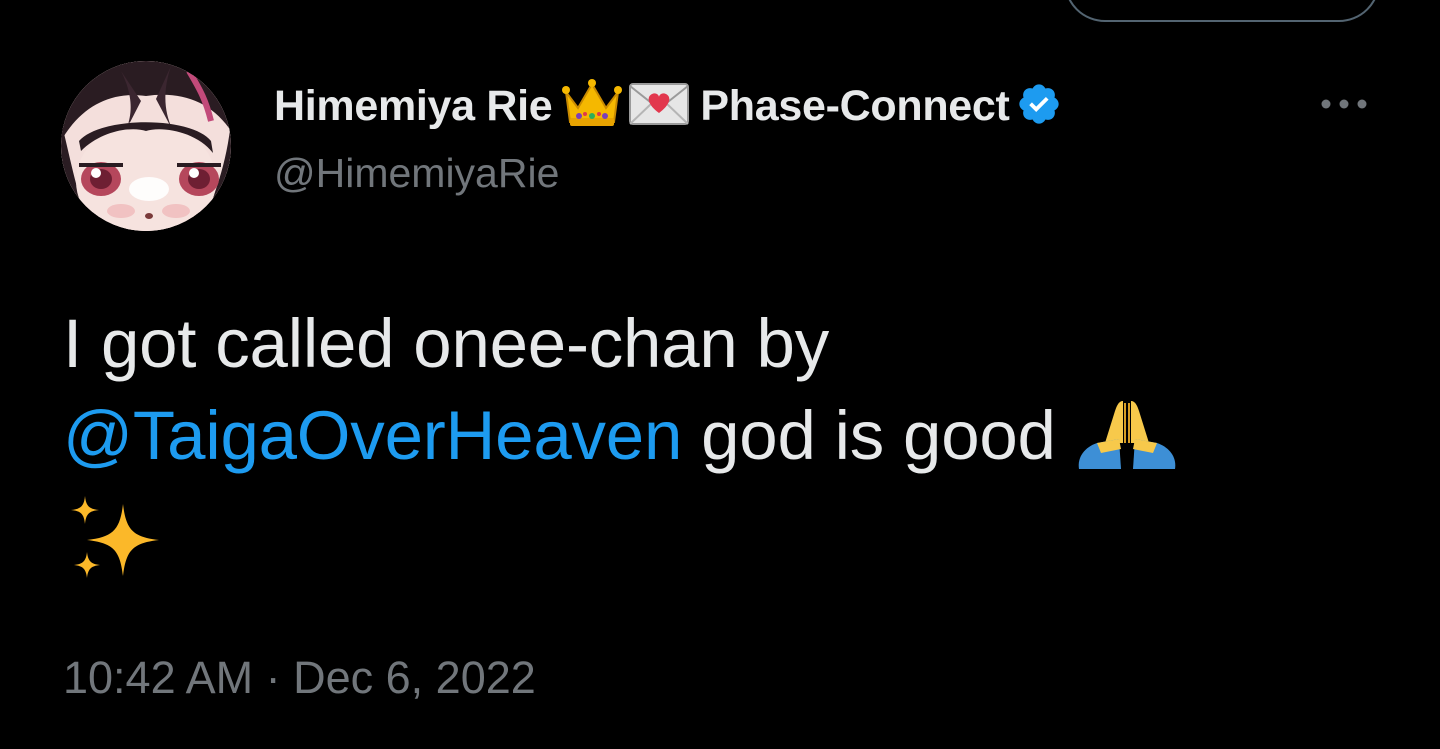  I want to click on verified-badge-icon, so click(1039, 106).